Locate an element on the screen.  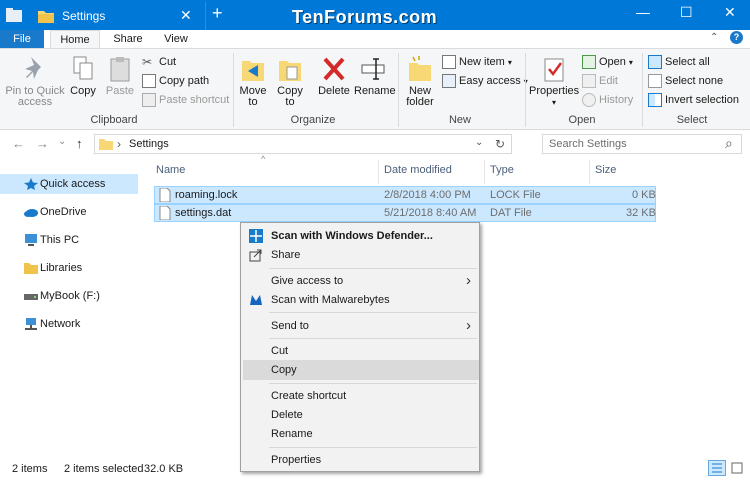
nav-item-this-pc: This PC is located at coordinates (69, 240).